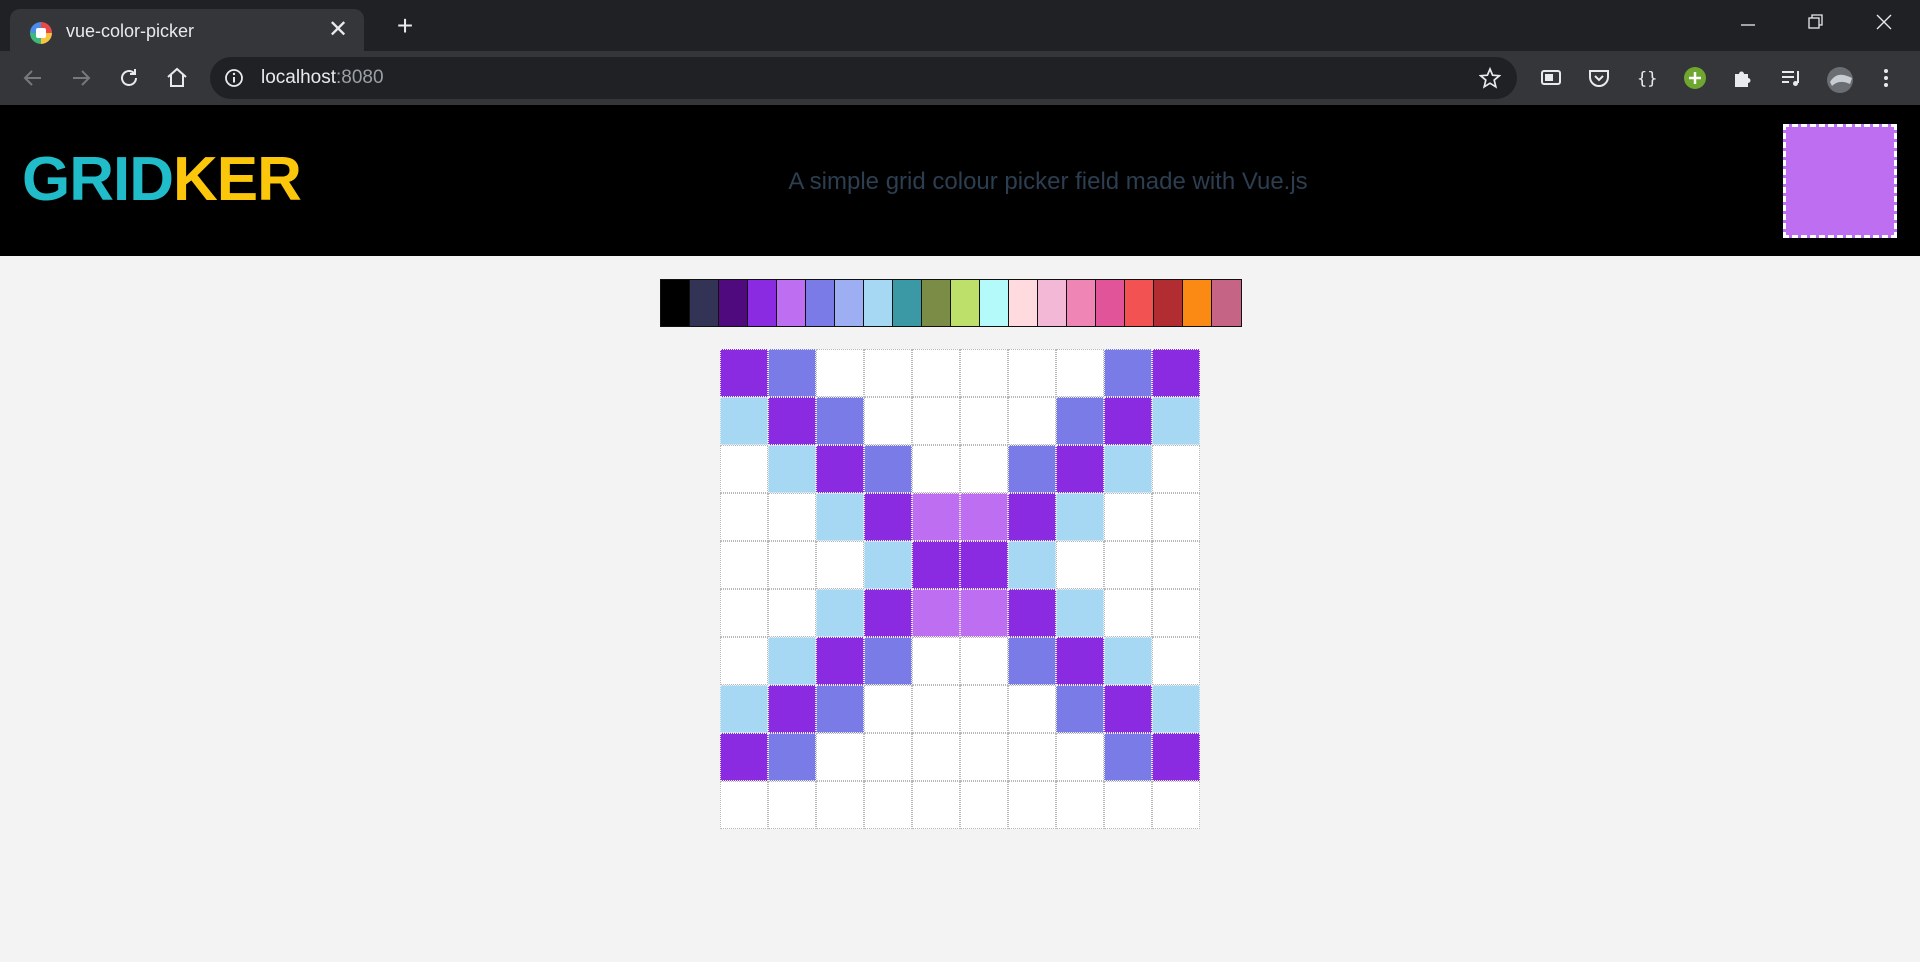  What do you see at coordinates (177, 78) in the screenshot?
I see `home-icon` at bounding box center [177, 78].